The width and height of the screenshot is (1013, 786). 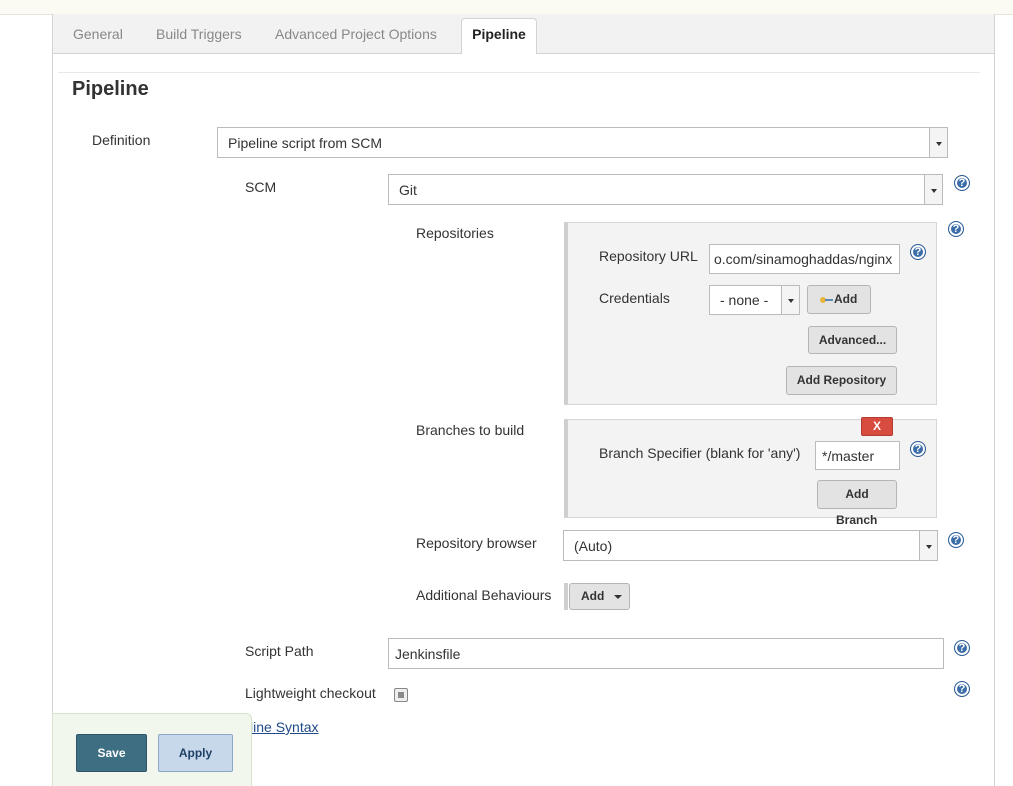 I want to click on add-branch-button: Add, so click(x=857, y=494).